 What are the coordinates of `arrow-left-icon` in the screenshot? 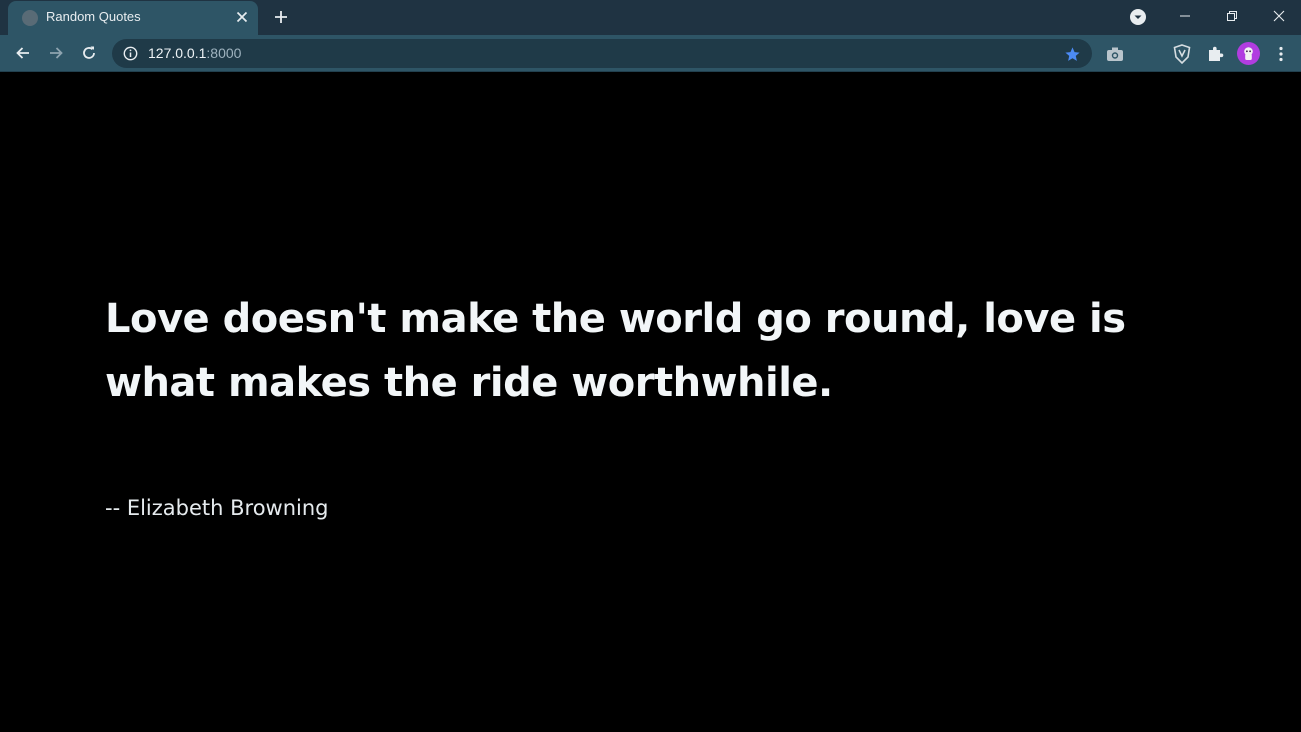 It's located at (22, 53).